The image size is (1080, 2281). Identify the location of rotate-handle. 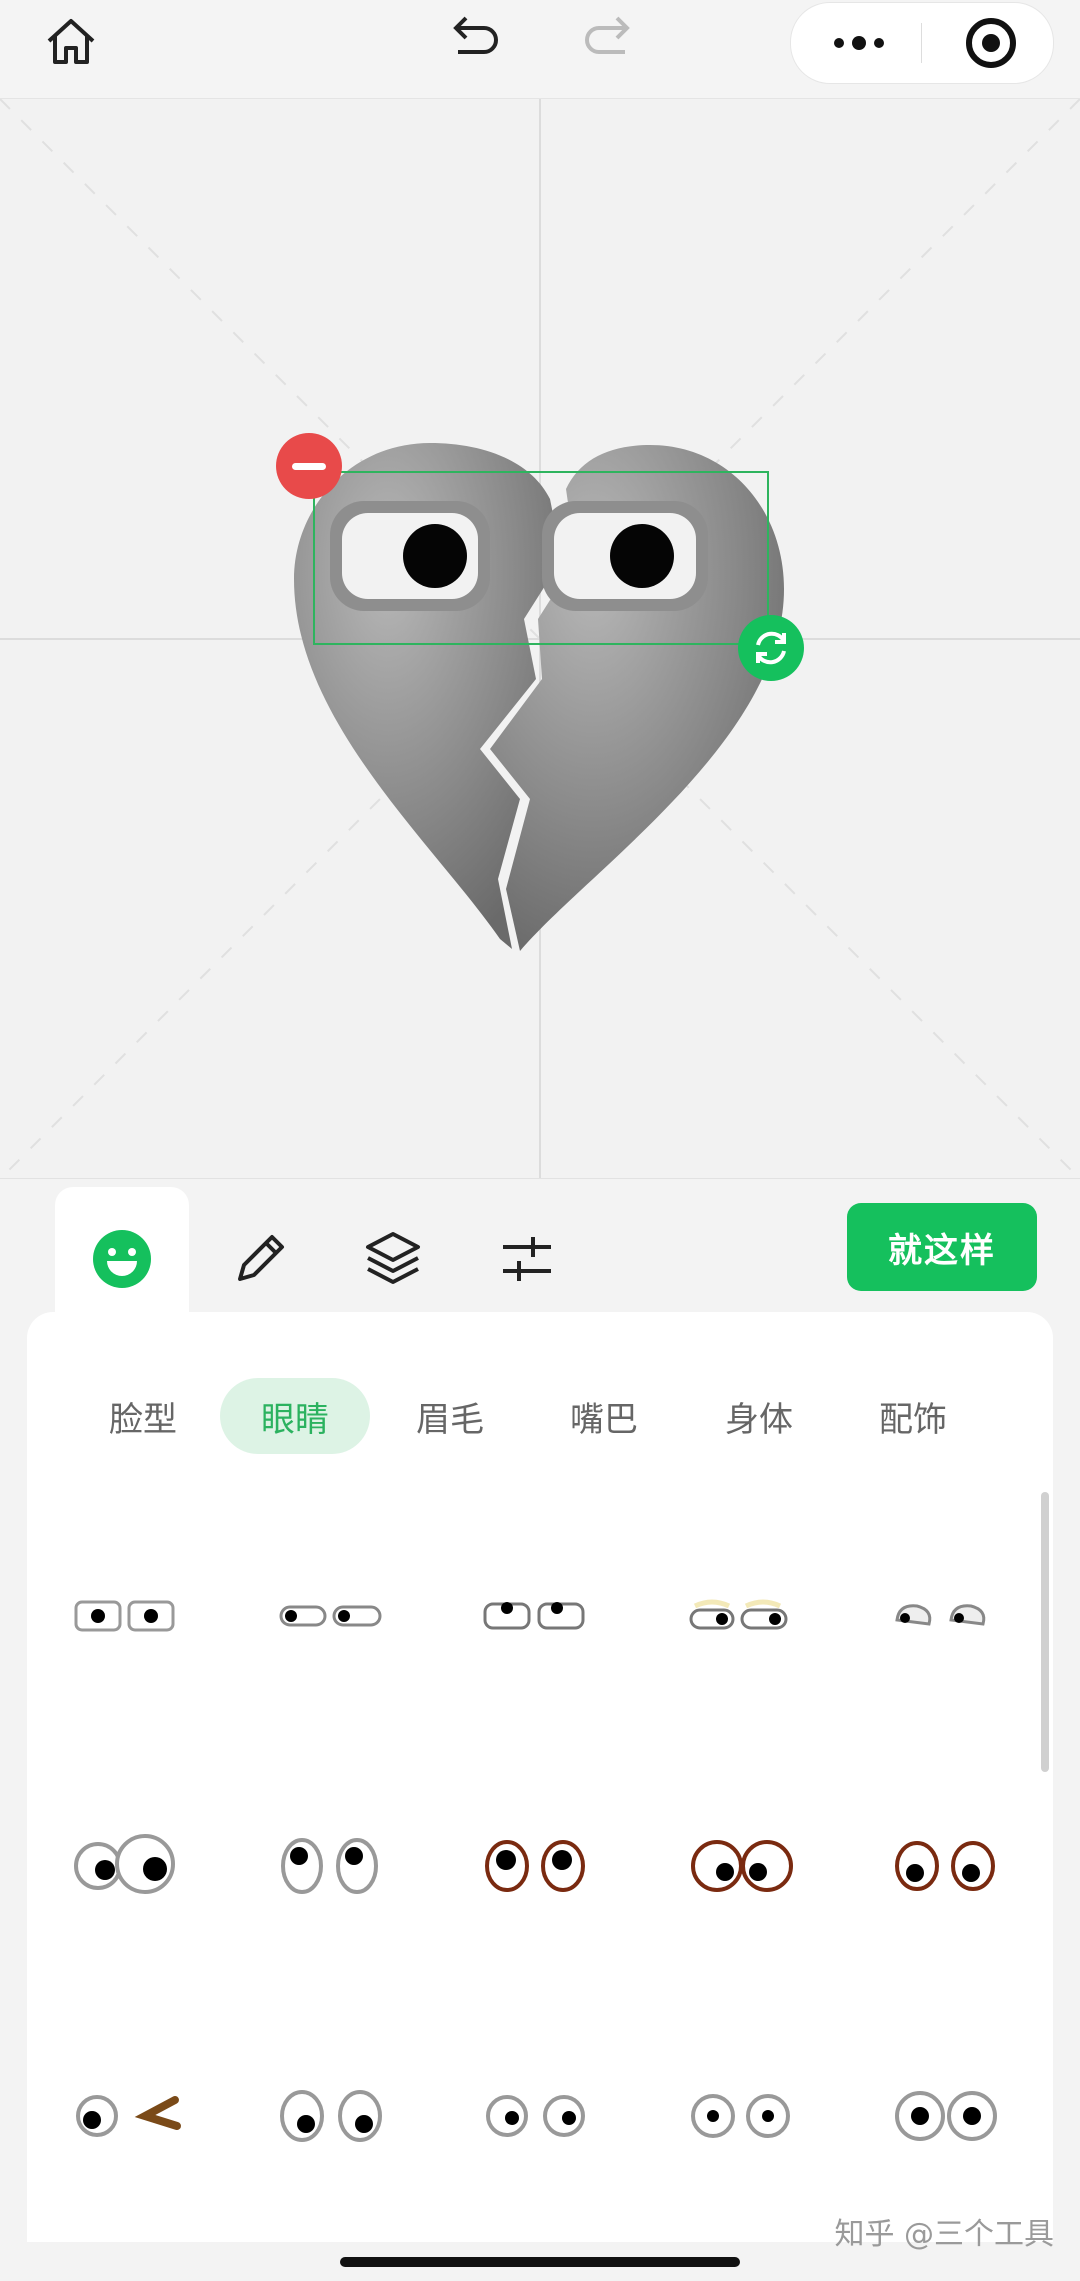
(771, 648).